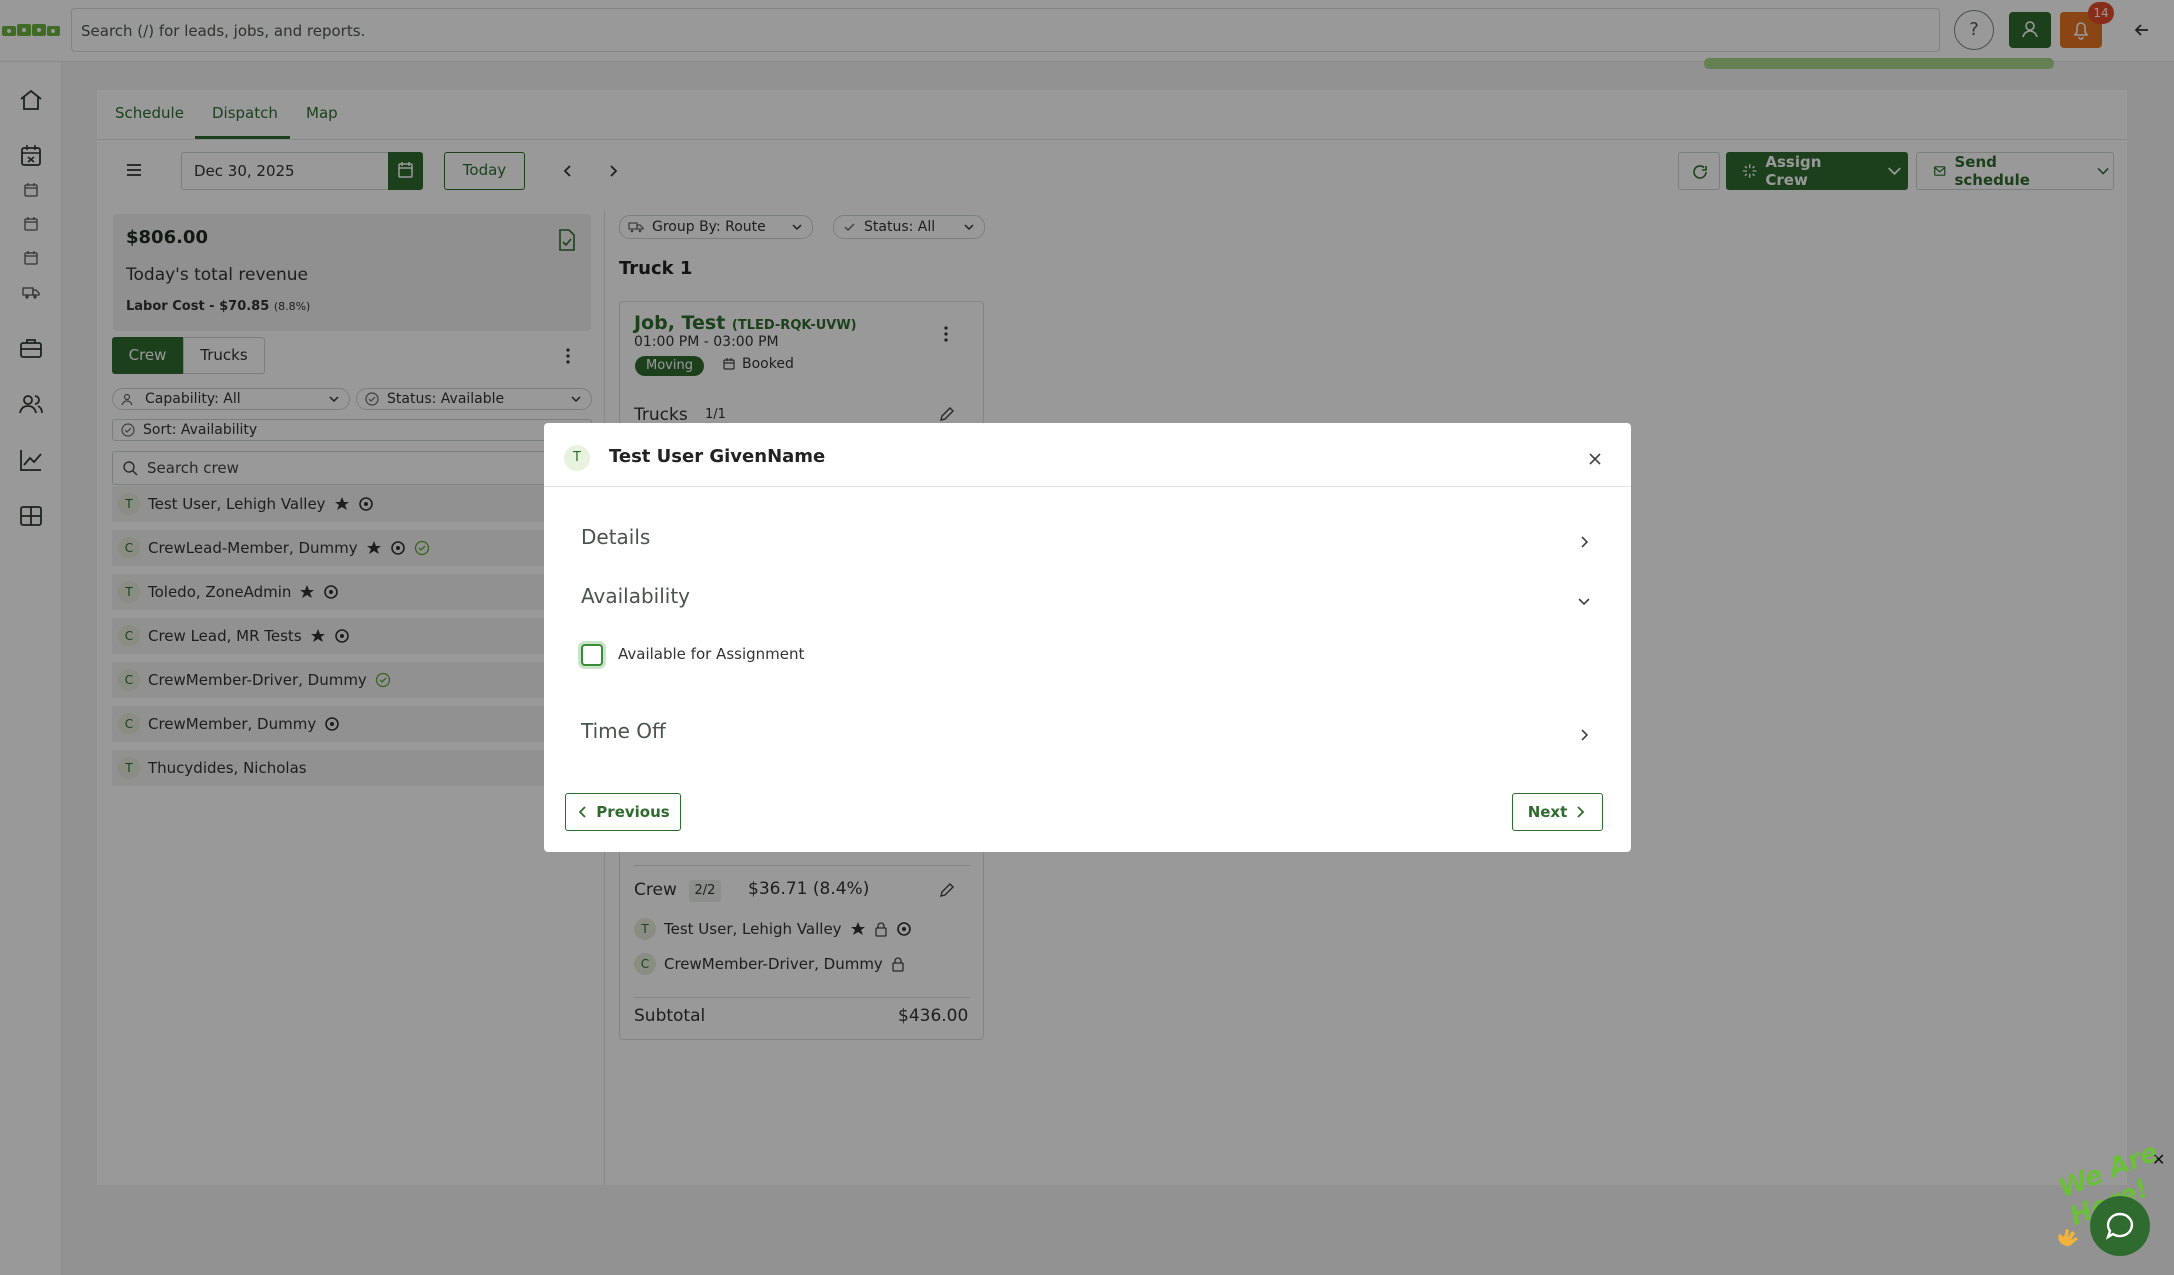  Describe the element at coordinates (592, 655) in the screenshot. I see `available-checkbox` at that location.